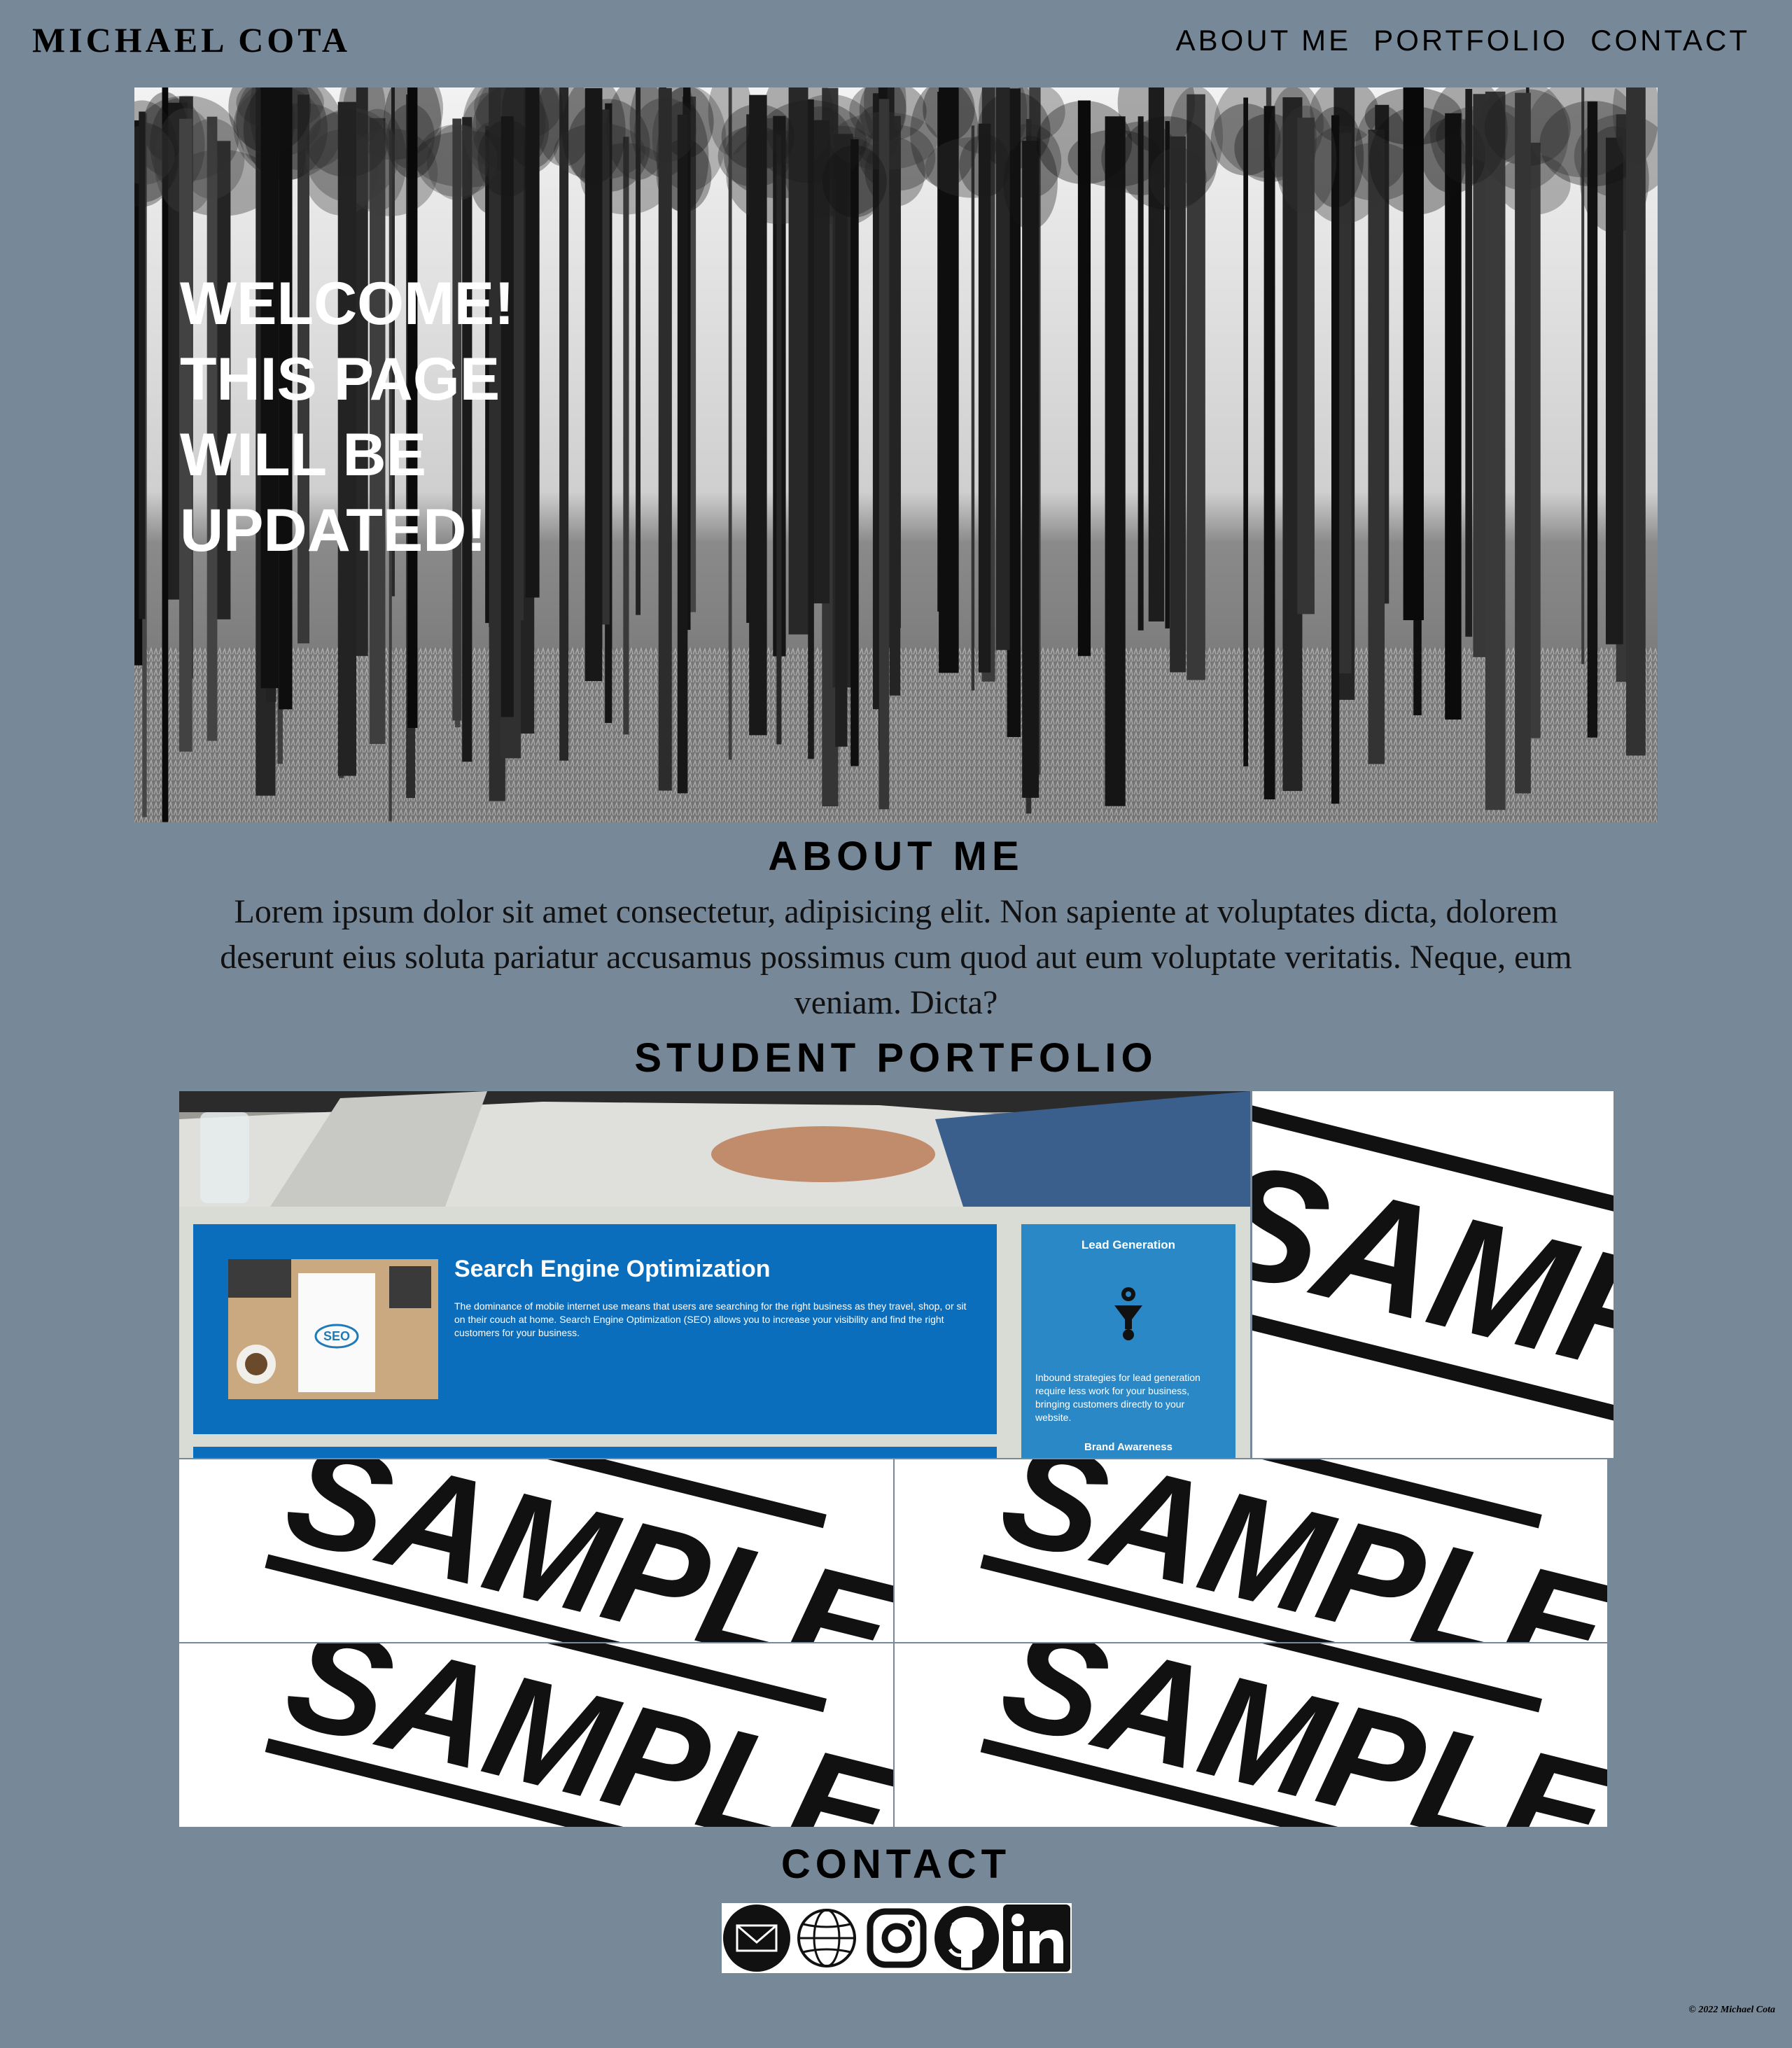  What do you see at coordinates (1470, 40) in the screenshot?
I see `nav-portfolio-link: PORTFOLIO` at bounding box center [1470, 40].